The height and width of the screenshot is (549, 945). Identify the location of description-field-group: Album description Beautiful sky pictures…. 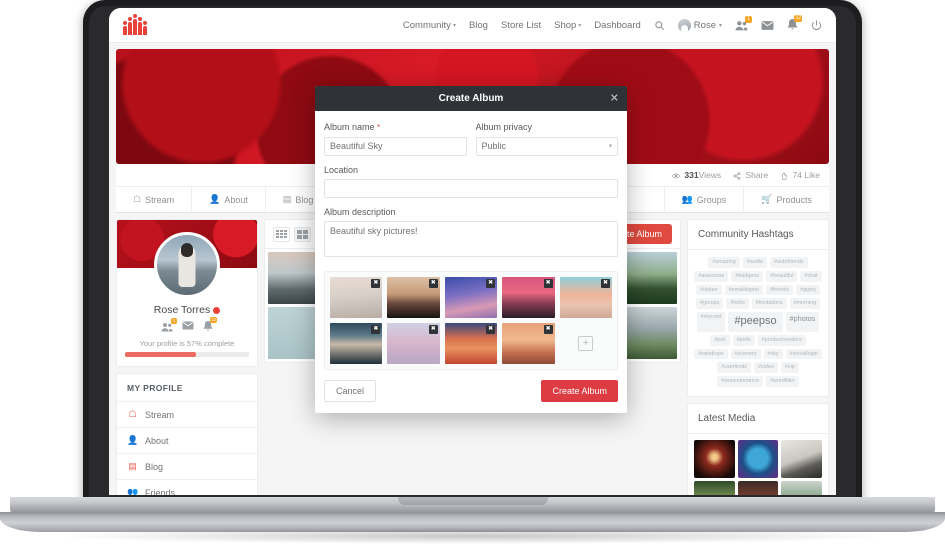
(471, 234).